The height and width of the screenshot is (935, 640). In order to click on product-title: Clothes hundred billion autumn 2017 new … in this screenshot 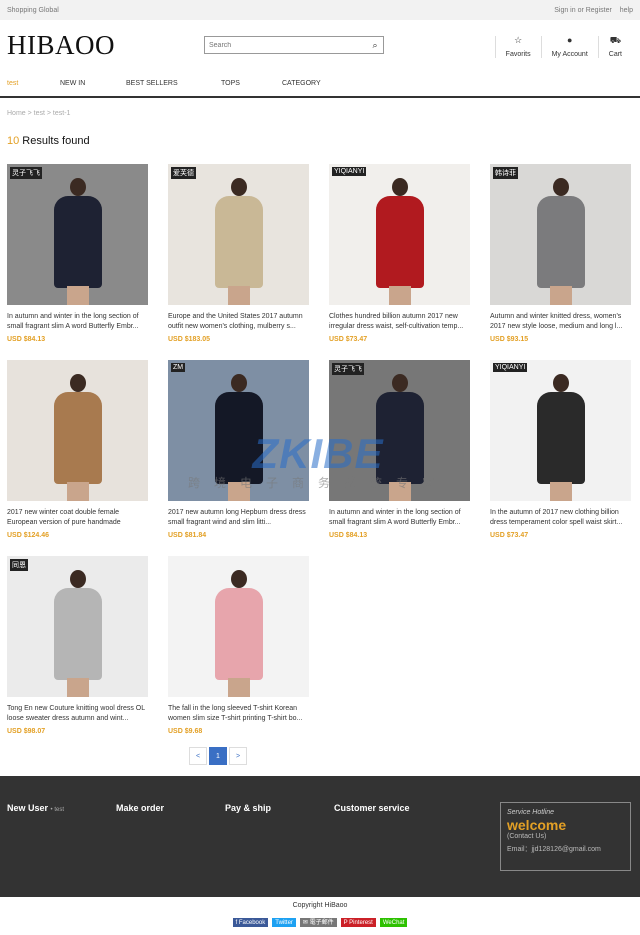, I will do `click(399, 322)`.